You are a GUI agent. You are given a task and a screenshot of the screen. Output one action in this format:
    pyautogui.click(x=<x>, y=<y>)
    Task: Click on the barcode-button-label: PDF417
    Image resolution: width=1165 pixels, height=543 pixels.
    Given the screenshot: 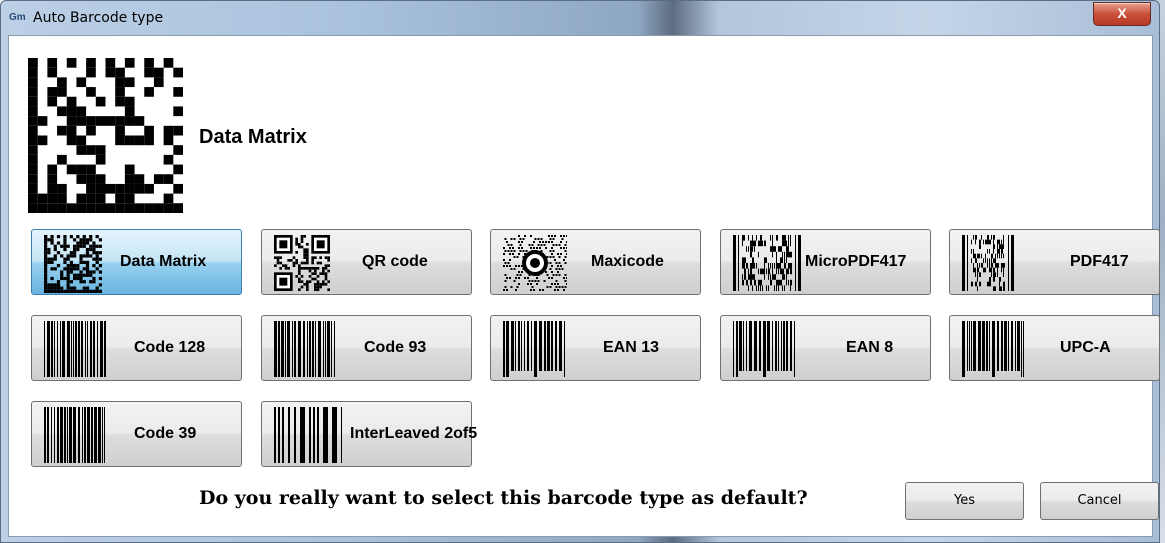 What is the action you would take?
    pyautogui.click(x=1099, y=261)
    